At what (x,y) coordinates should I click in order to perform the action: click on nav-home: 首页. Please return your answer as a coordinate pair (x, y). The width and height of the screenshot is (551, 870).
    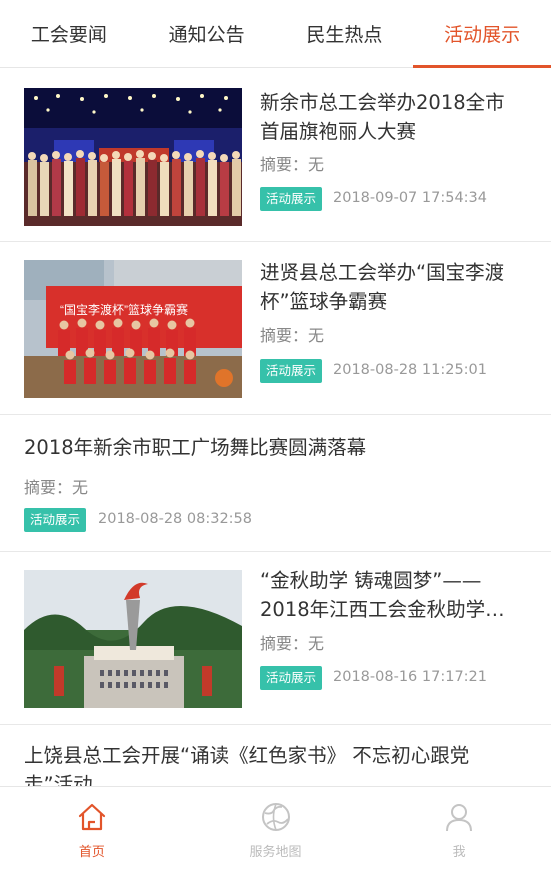
    Looking at the image, I should click on (92, 828).